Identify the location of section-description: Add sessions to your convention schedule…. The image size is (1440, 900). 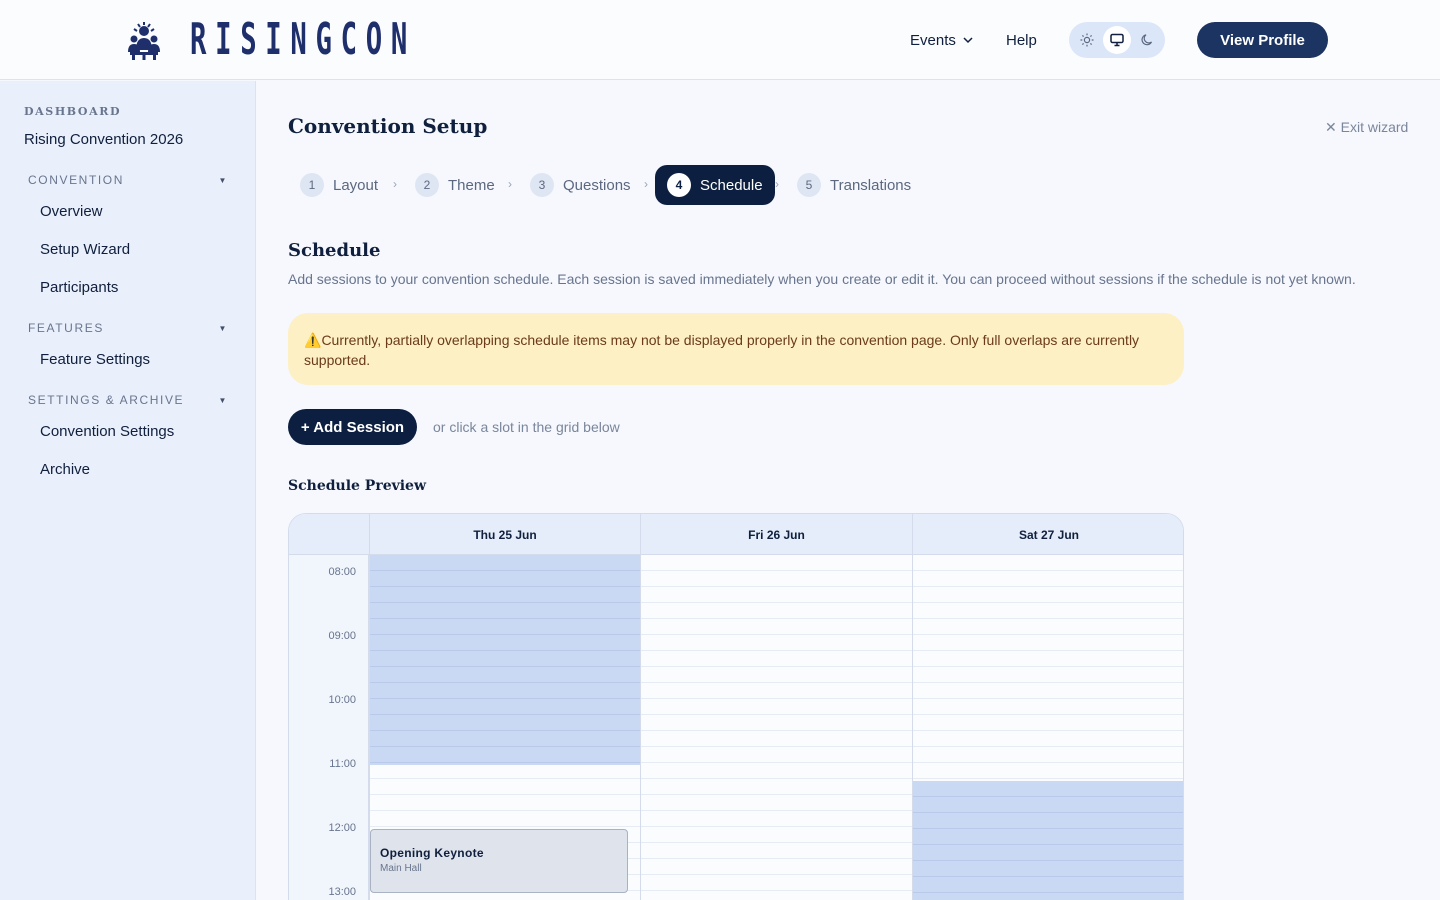
(822, 279).